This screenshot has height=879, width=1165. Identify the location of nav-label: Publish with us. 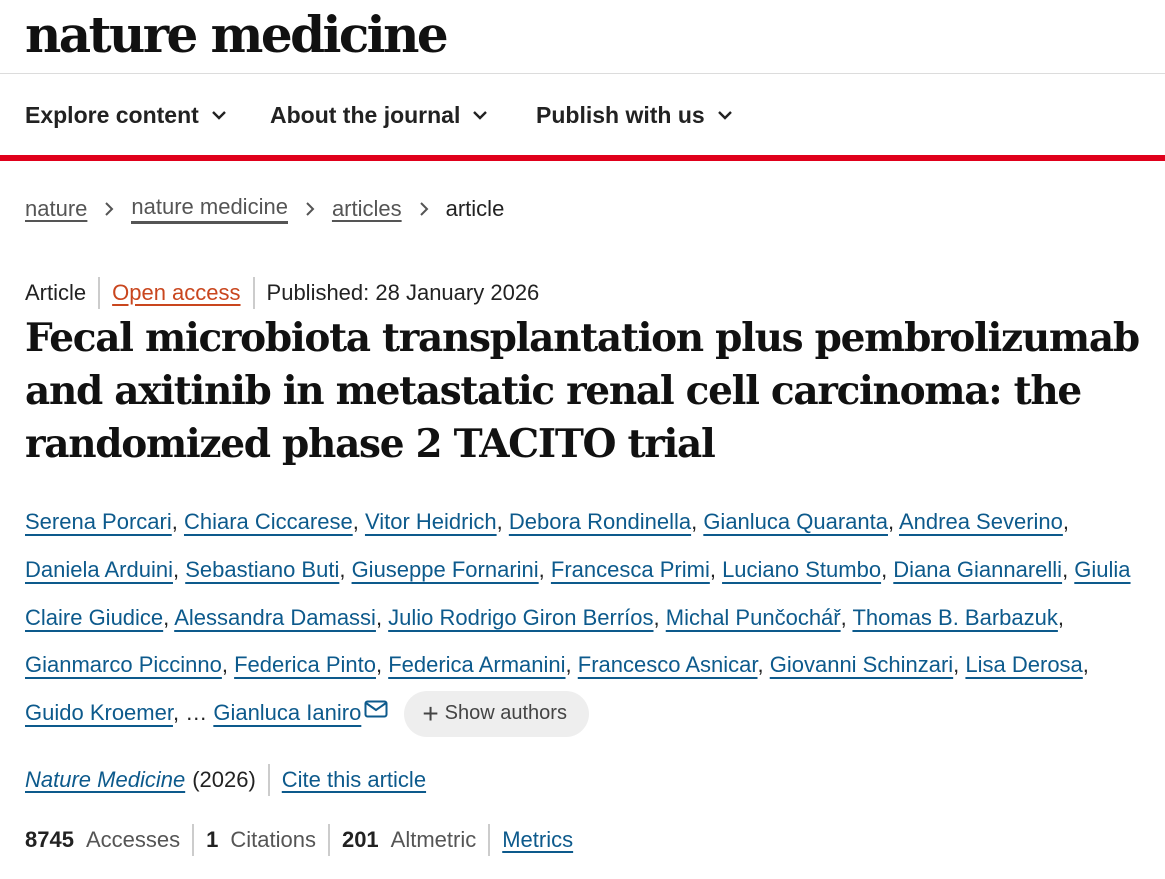
(620, 114).